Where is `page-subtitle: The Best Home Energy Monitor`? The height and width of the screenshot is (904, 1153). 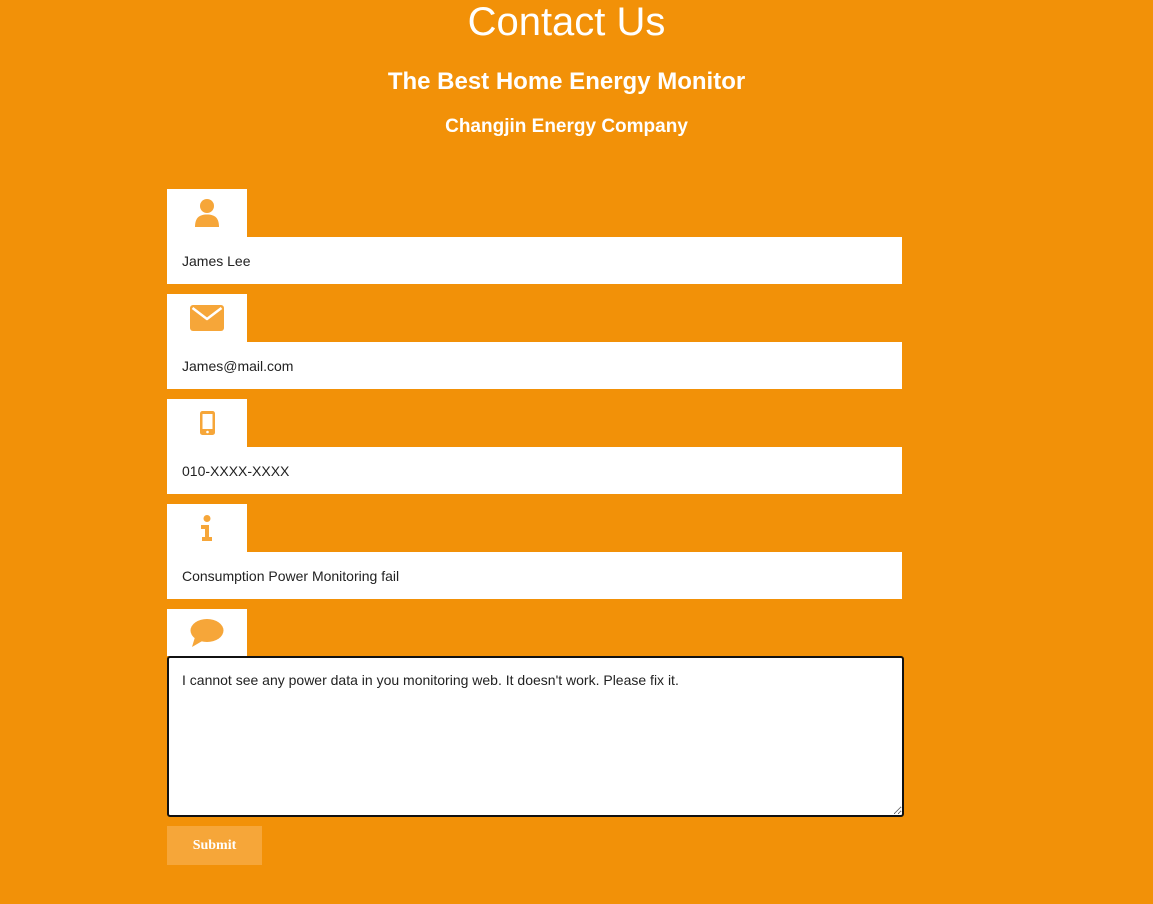
page-subtitle: The Best Home Energy Monitor is located at coordinates (566, 81).